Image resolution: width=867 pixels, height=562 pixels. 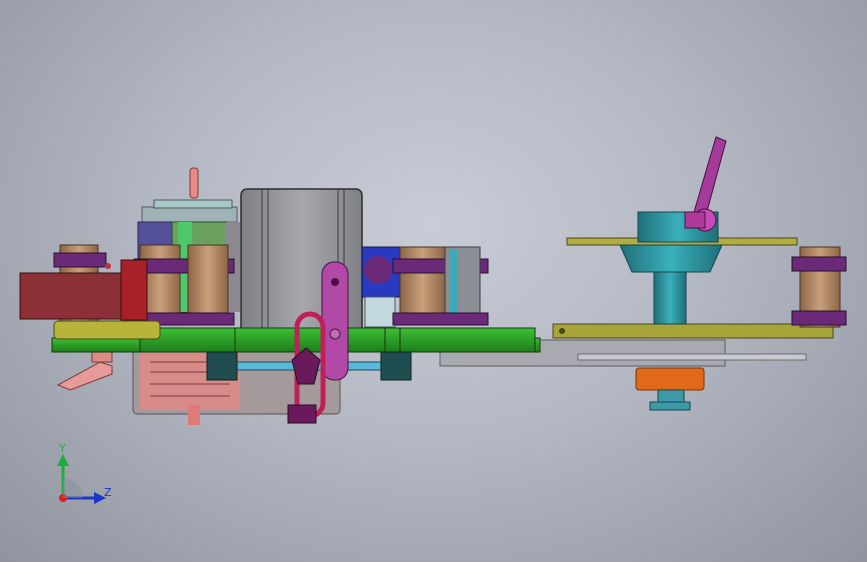 What do you see at coordinates (693, 331) in the screenshot?
I see `right-olive-plate-lower` at bounding box center [693, 331].